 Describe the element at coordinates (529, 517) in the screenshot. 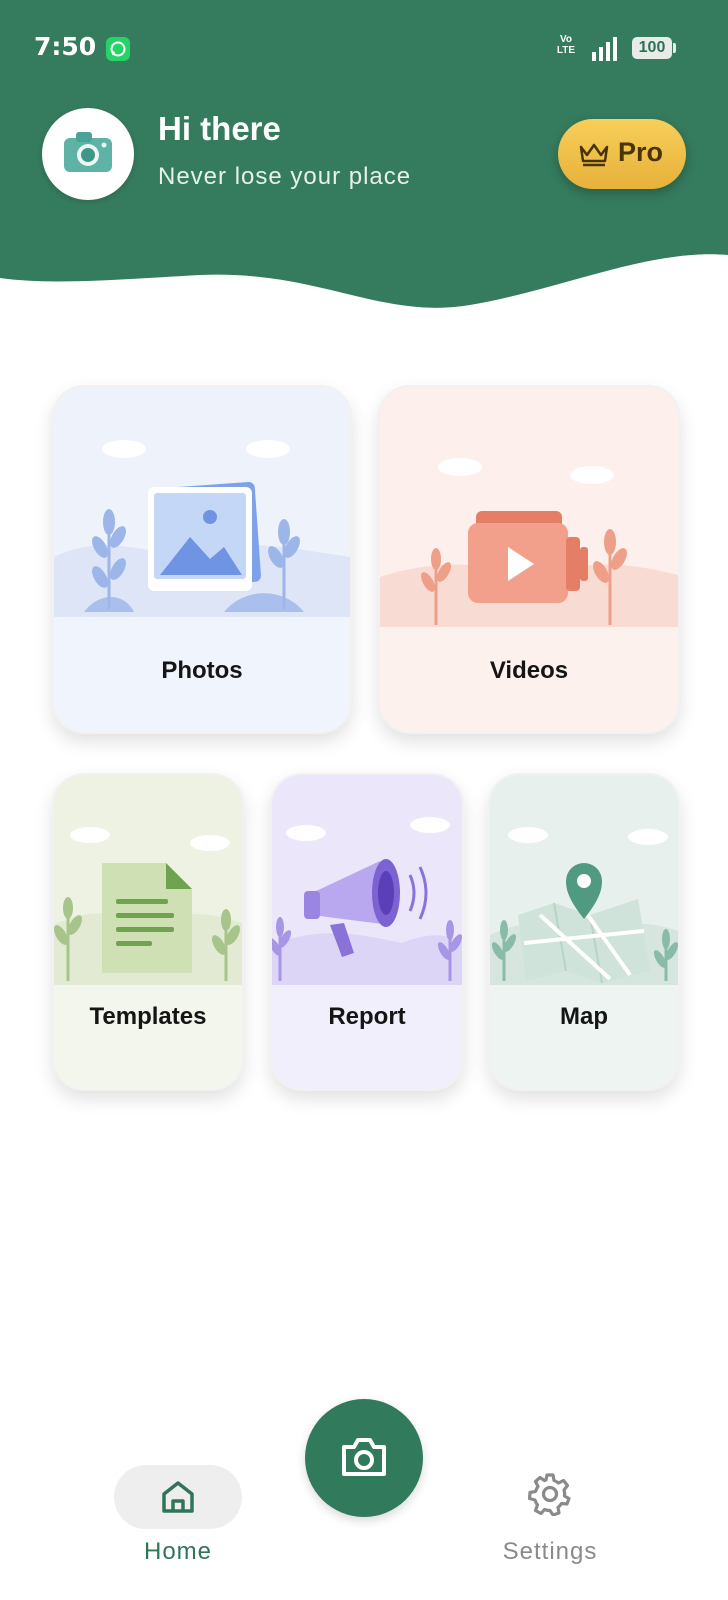

I see `videos-illustration` at that location.